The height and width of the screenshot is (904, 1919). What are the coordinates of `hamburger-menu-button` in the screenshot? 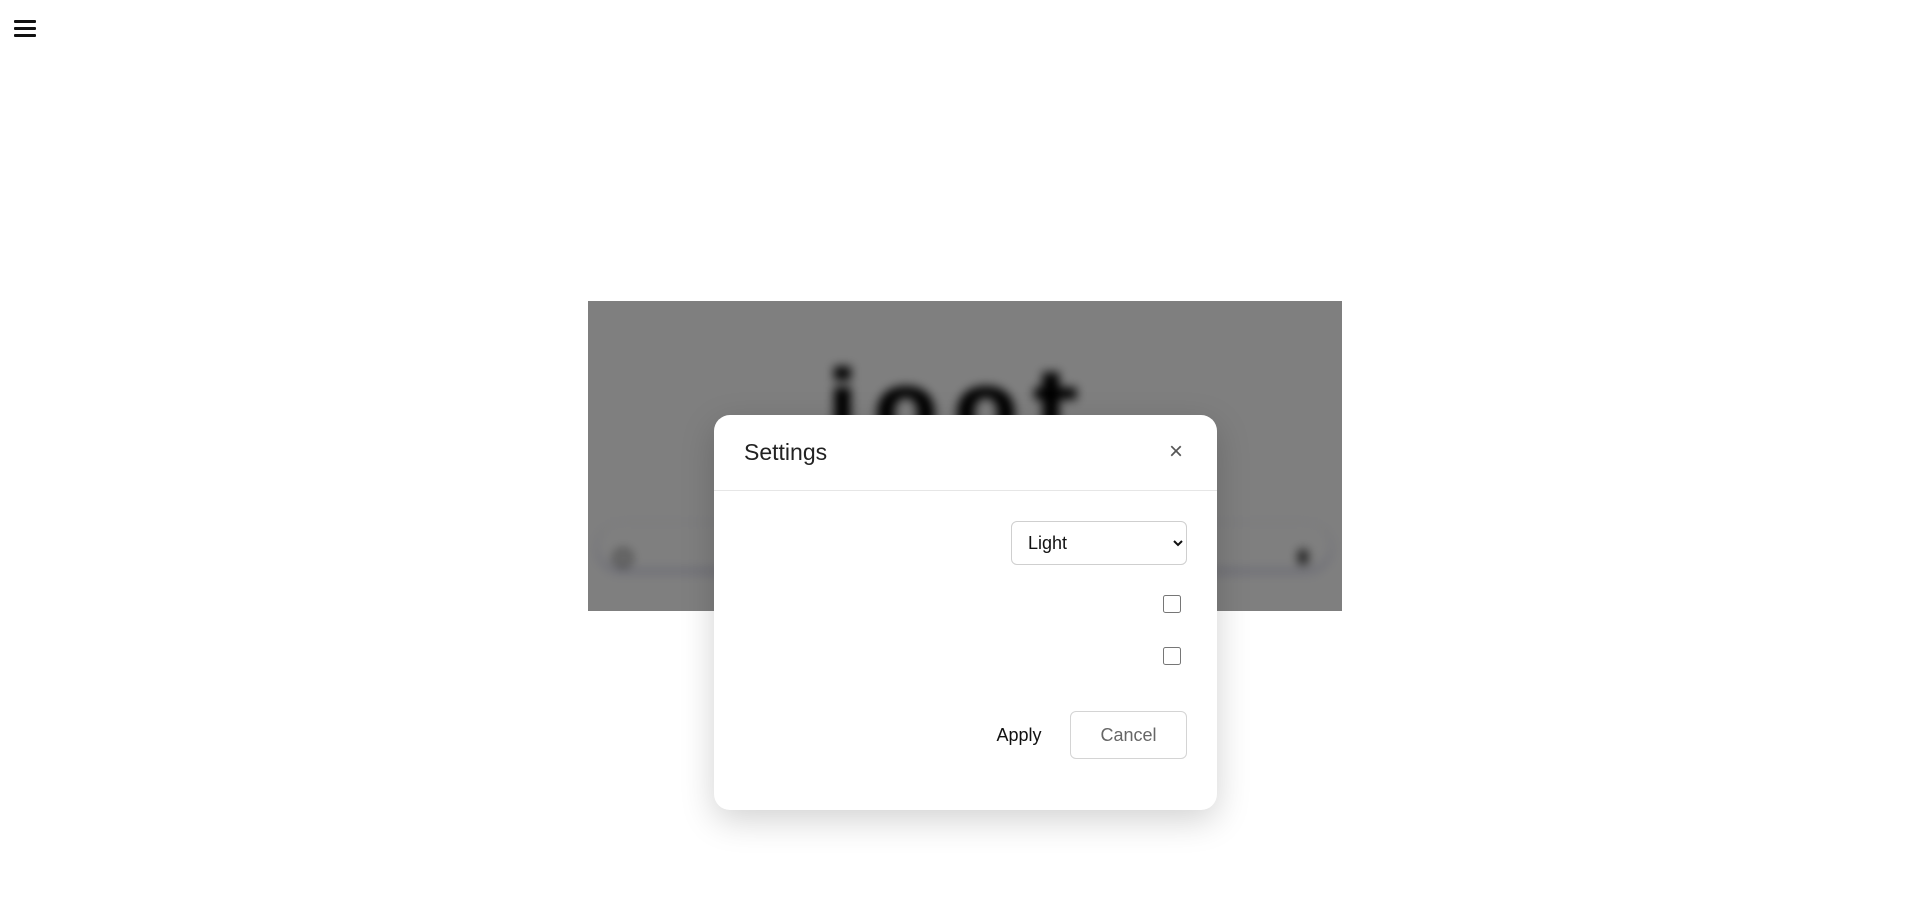 It's located at (29, 28).